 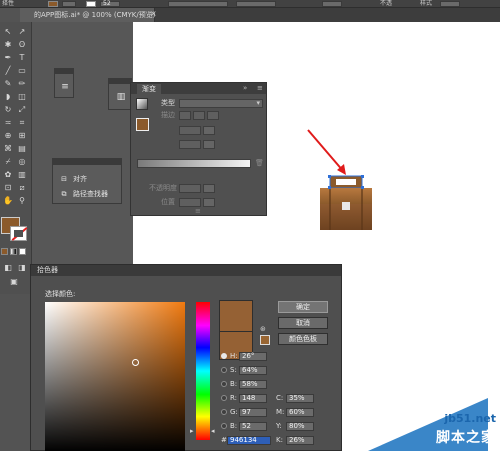 What do you see at coordinates (450, 4) in the screenshot?
I see `style-dropdown` at bounding box center [450, 4].